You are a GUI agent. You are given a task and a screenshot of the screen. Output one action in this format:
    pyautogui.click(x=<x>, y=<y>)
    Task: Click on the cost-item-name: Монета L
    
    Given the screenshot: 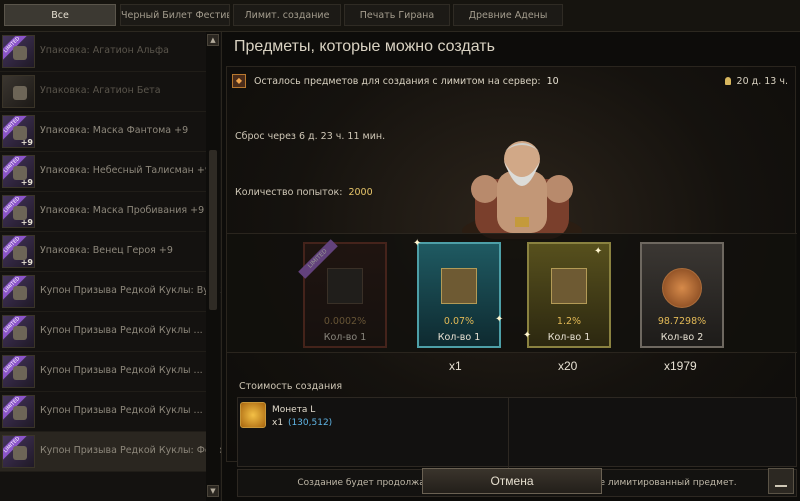 What is the action you would take?
    pyautogui.click(x=294, y=410)
    